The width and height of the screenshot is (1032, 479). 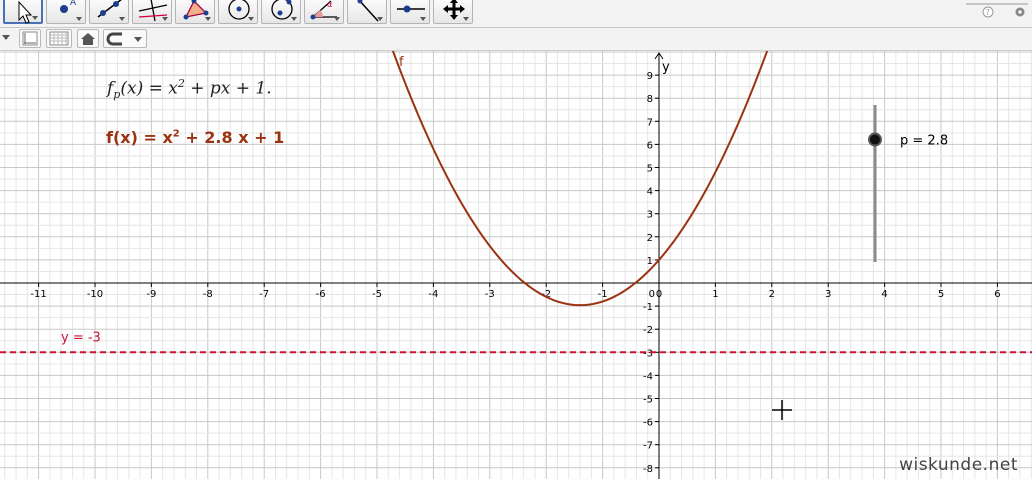 I want to click on perpendicular-lines-icon, so click(x=153, y=11).